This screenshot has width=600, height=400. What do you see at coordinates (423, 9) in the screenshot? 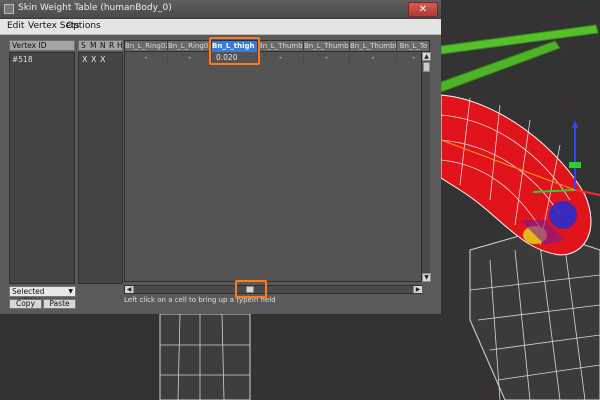
I see `close-button: ✕` at bounding box center [423, 9].